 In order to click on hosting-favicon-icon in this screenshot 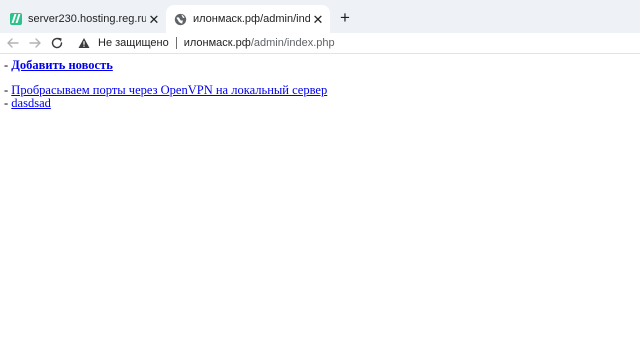, I will do `click(16, 19)`.